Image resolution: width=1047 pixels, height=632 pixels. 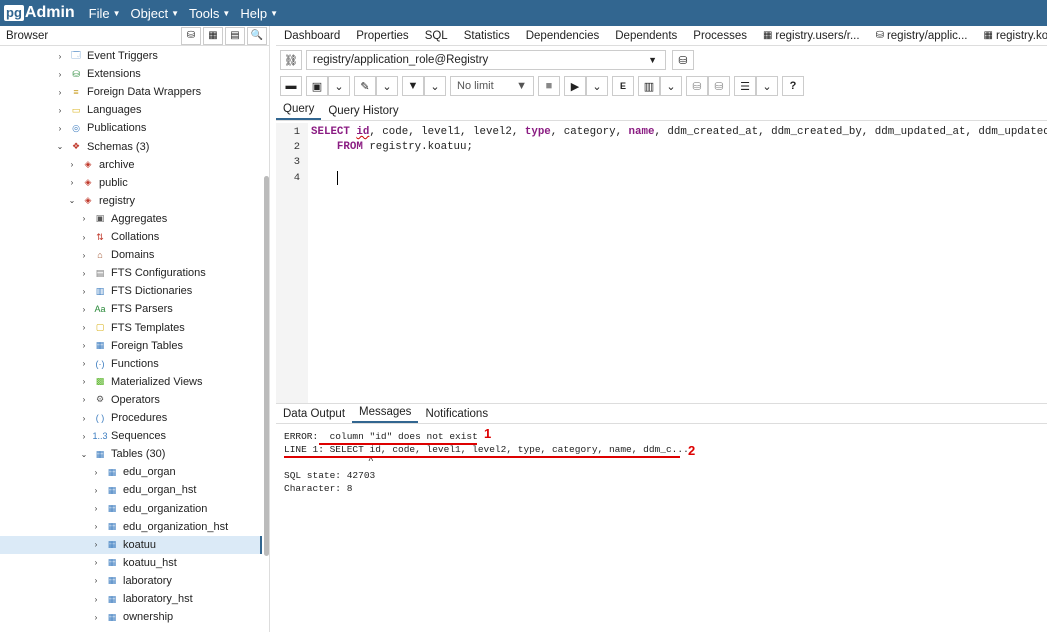 What do you see at coordinates (131, 291) in the screenshot?
I see `tree-item: › ▥ FTS Dictionaries` at bounding box center [131, 291].